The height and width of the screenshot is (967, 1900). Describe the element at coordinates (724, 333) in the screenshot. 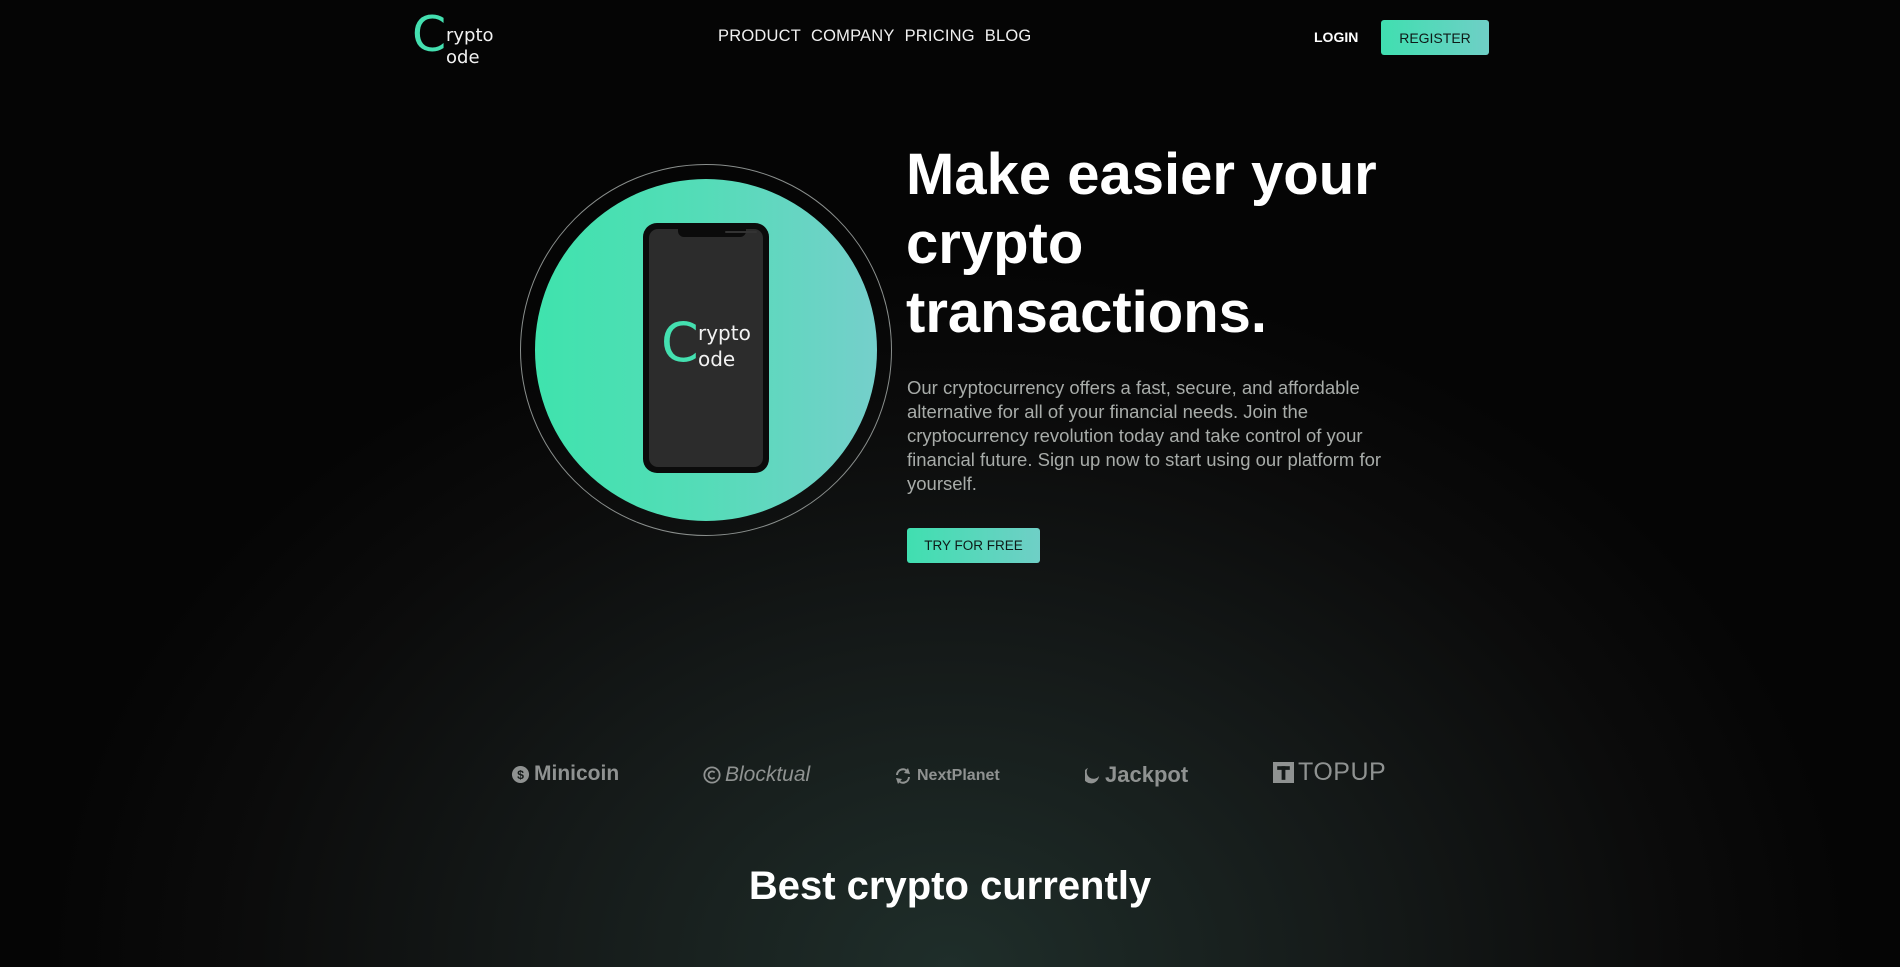

I see `phone-logo-line-1: rypto` at that location.